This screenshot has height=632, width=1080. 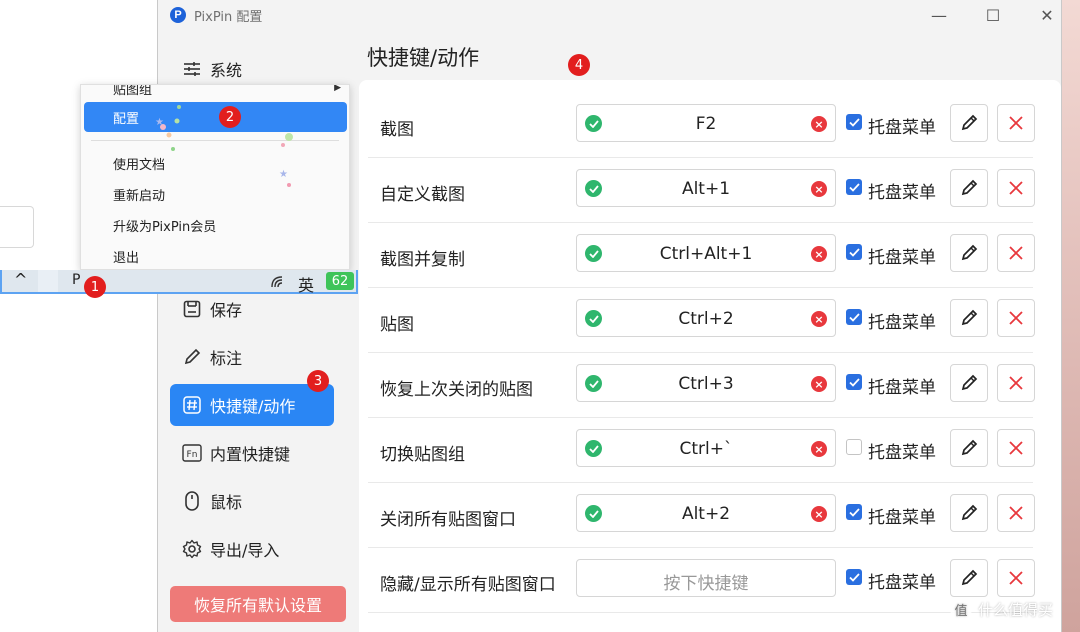 What do you see at coordinates (422, 195) in the screenshot?
I see `hotkey-action-label: 自定义截图` at bounding box center [422, 195].